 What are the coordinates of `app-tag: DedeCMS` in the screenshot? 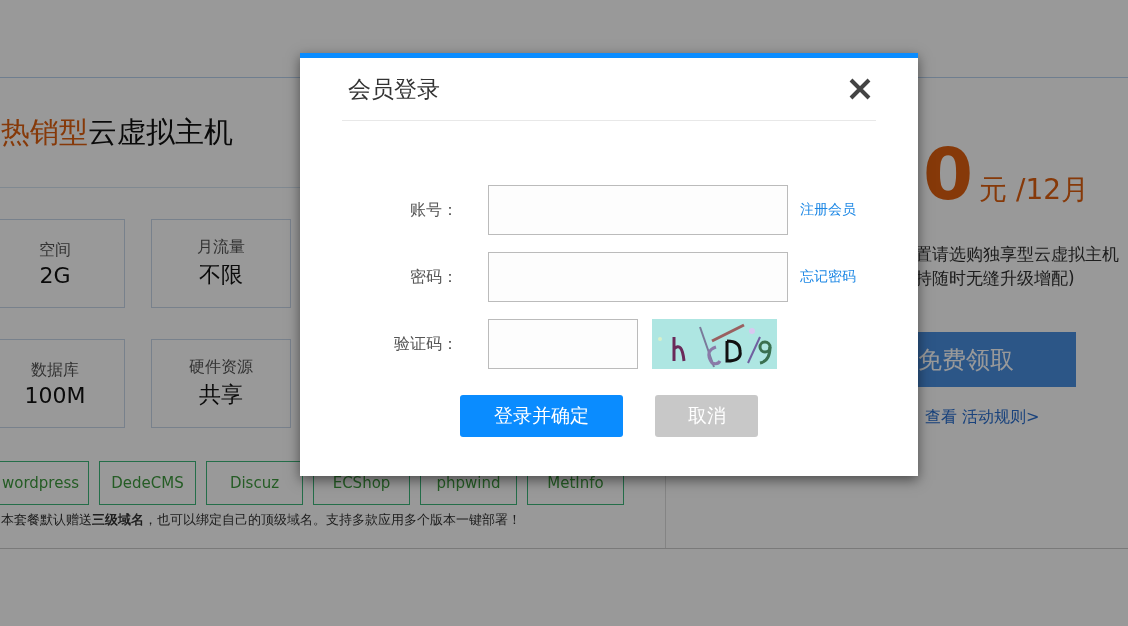 It's located at (147, 483).